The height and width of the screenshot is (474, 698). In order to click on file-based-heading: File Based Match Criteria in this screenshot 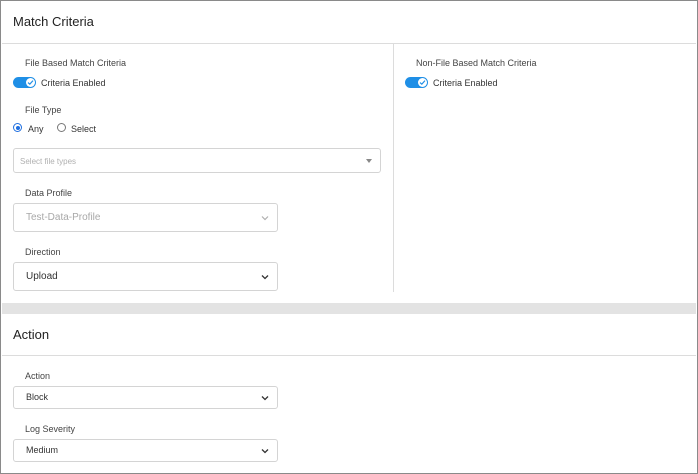, I will do `click(76, 63)`.